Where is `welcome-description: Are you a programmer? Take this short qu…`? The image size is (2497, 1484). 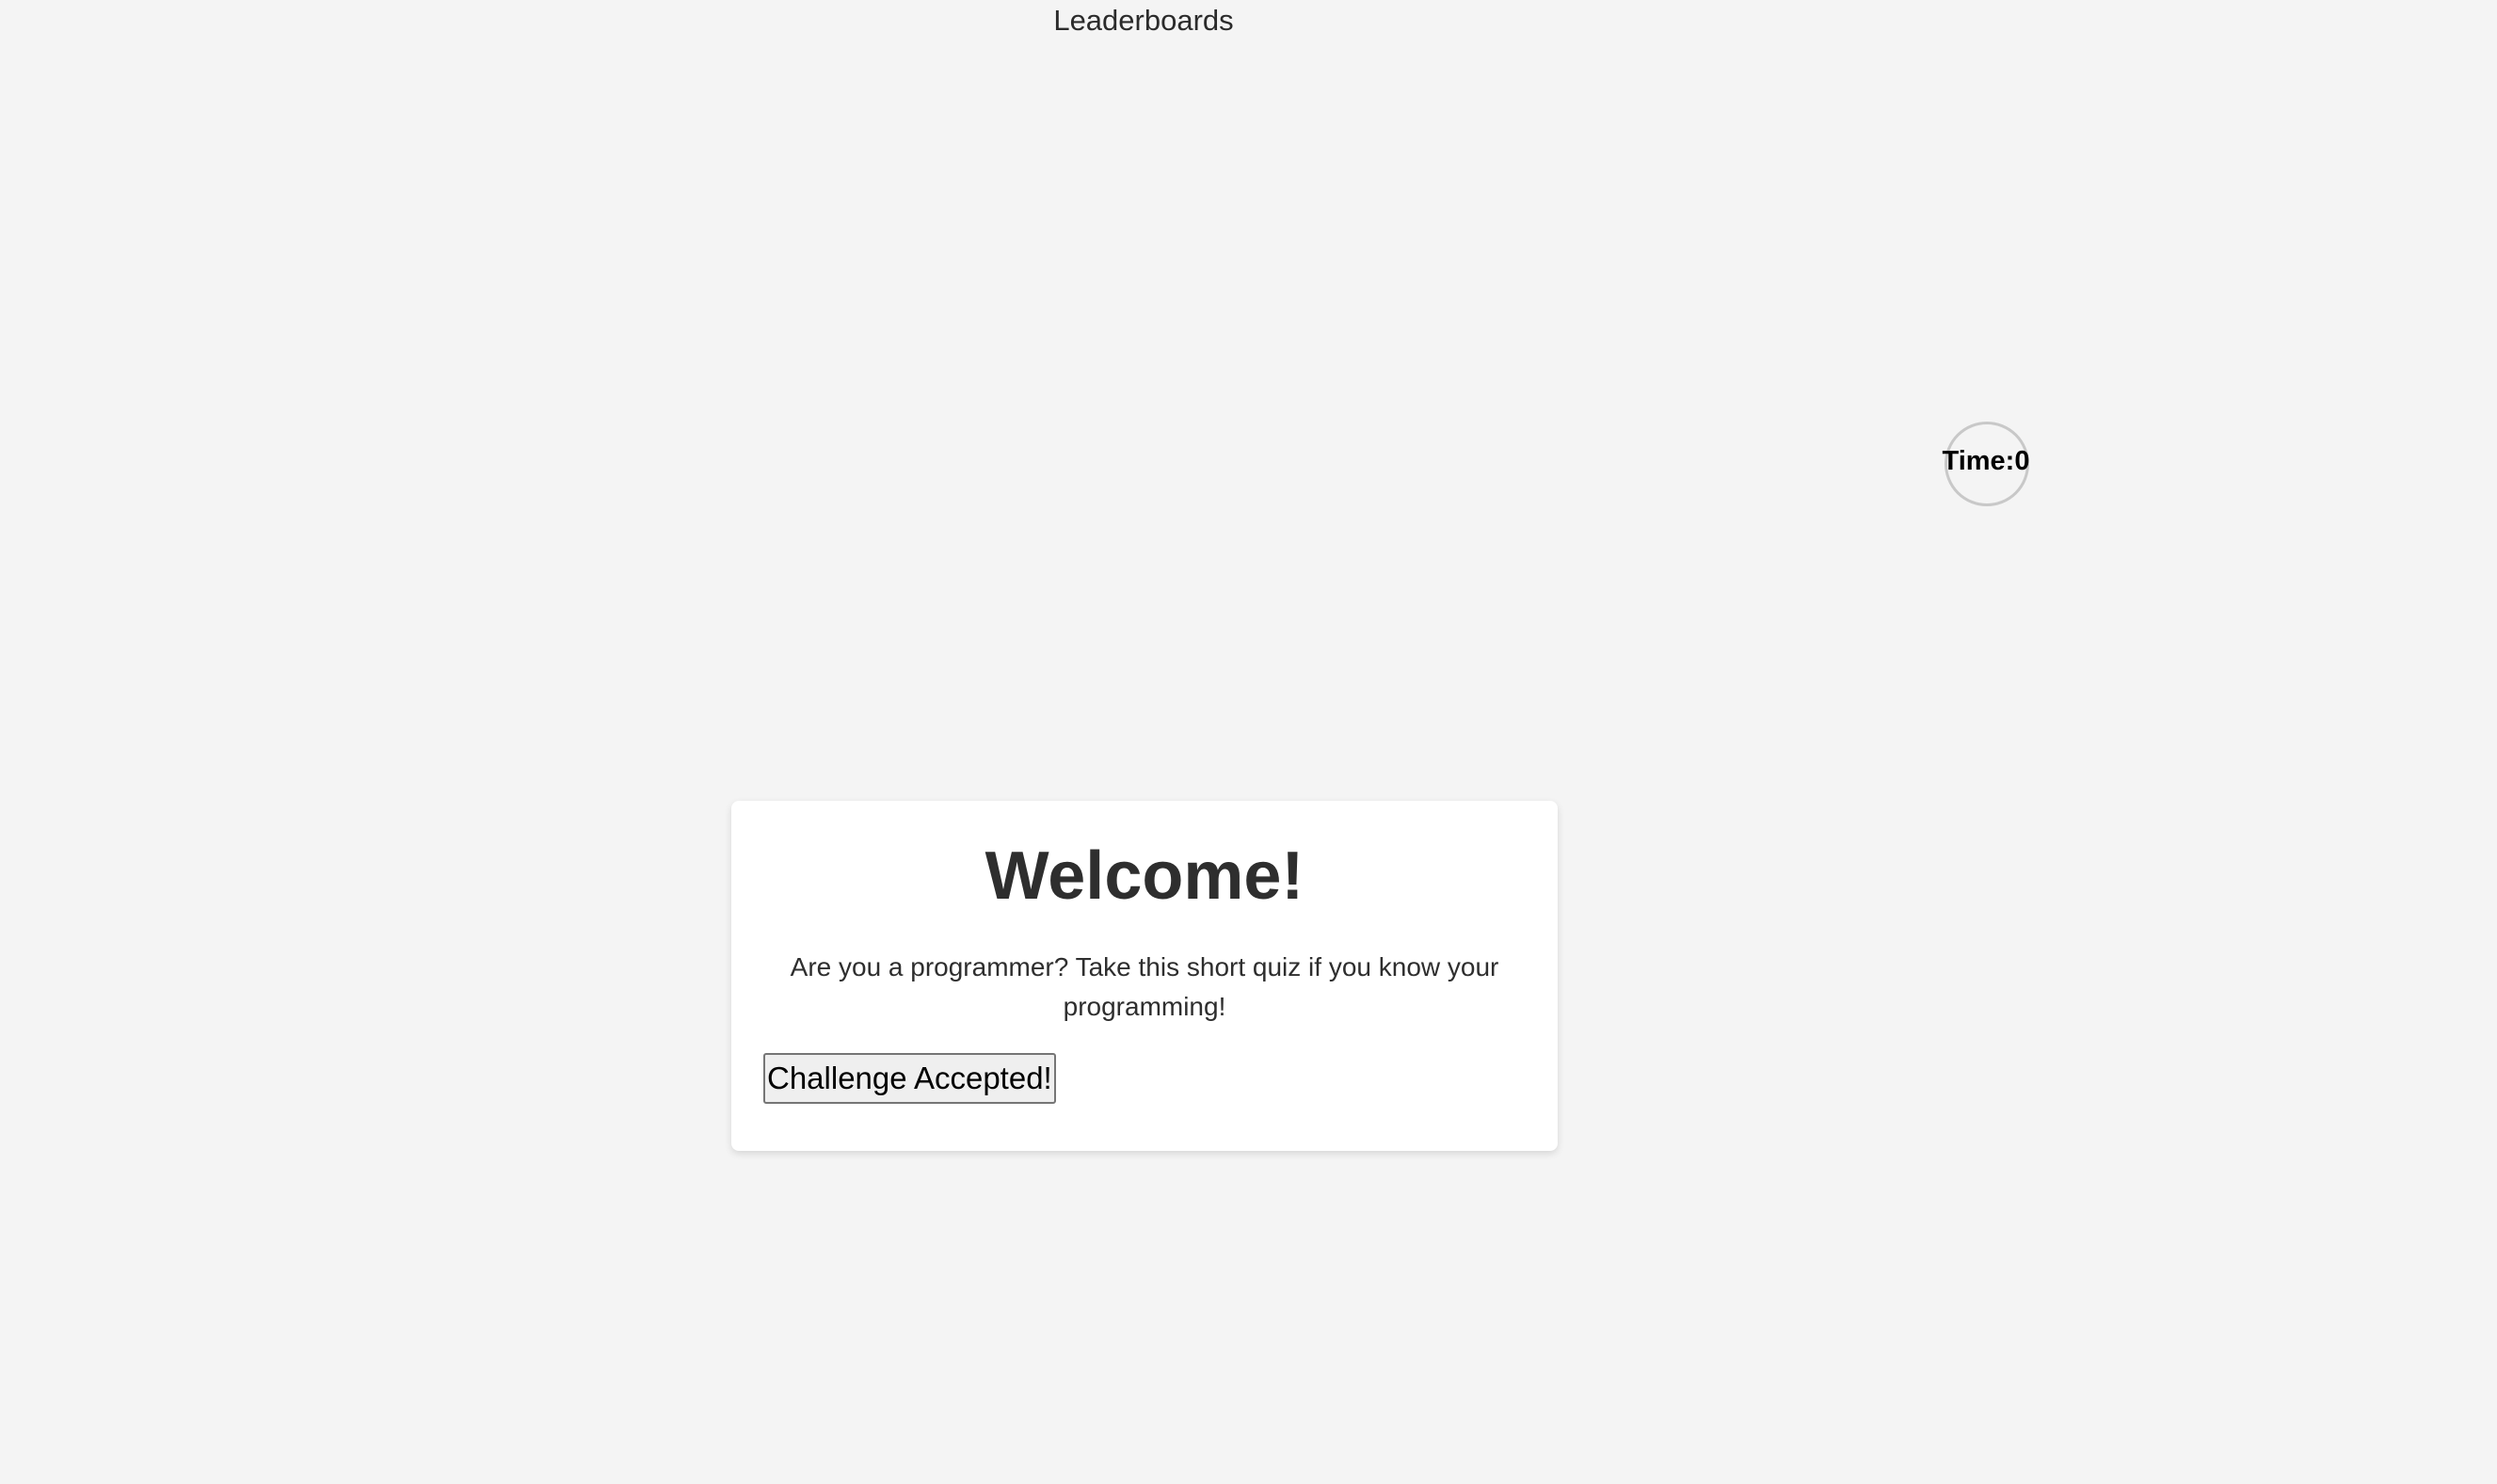 welcome-description: Are you a programmer? Take this short qu… is located at coordinates (1145, 986).